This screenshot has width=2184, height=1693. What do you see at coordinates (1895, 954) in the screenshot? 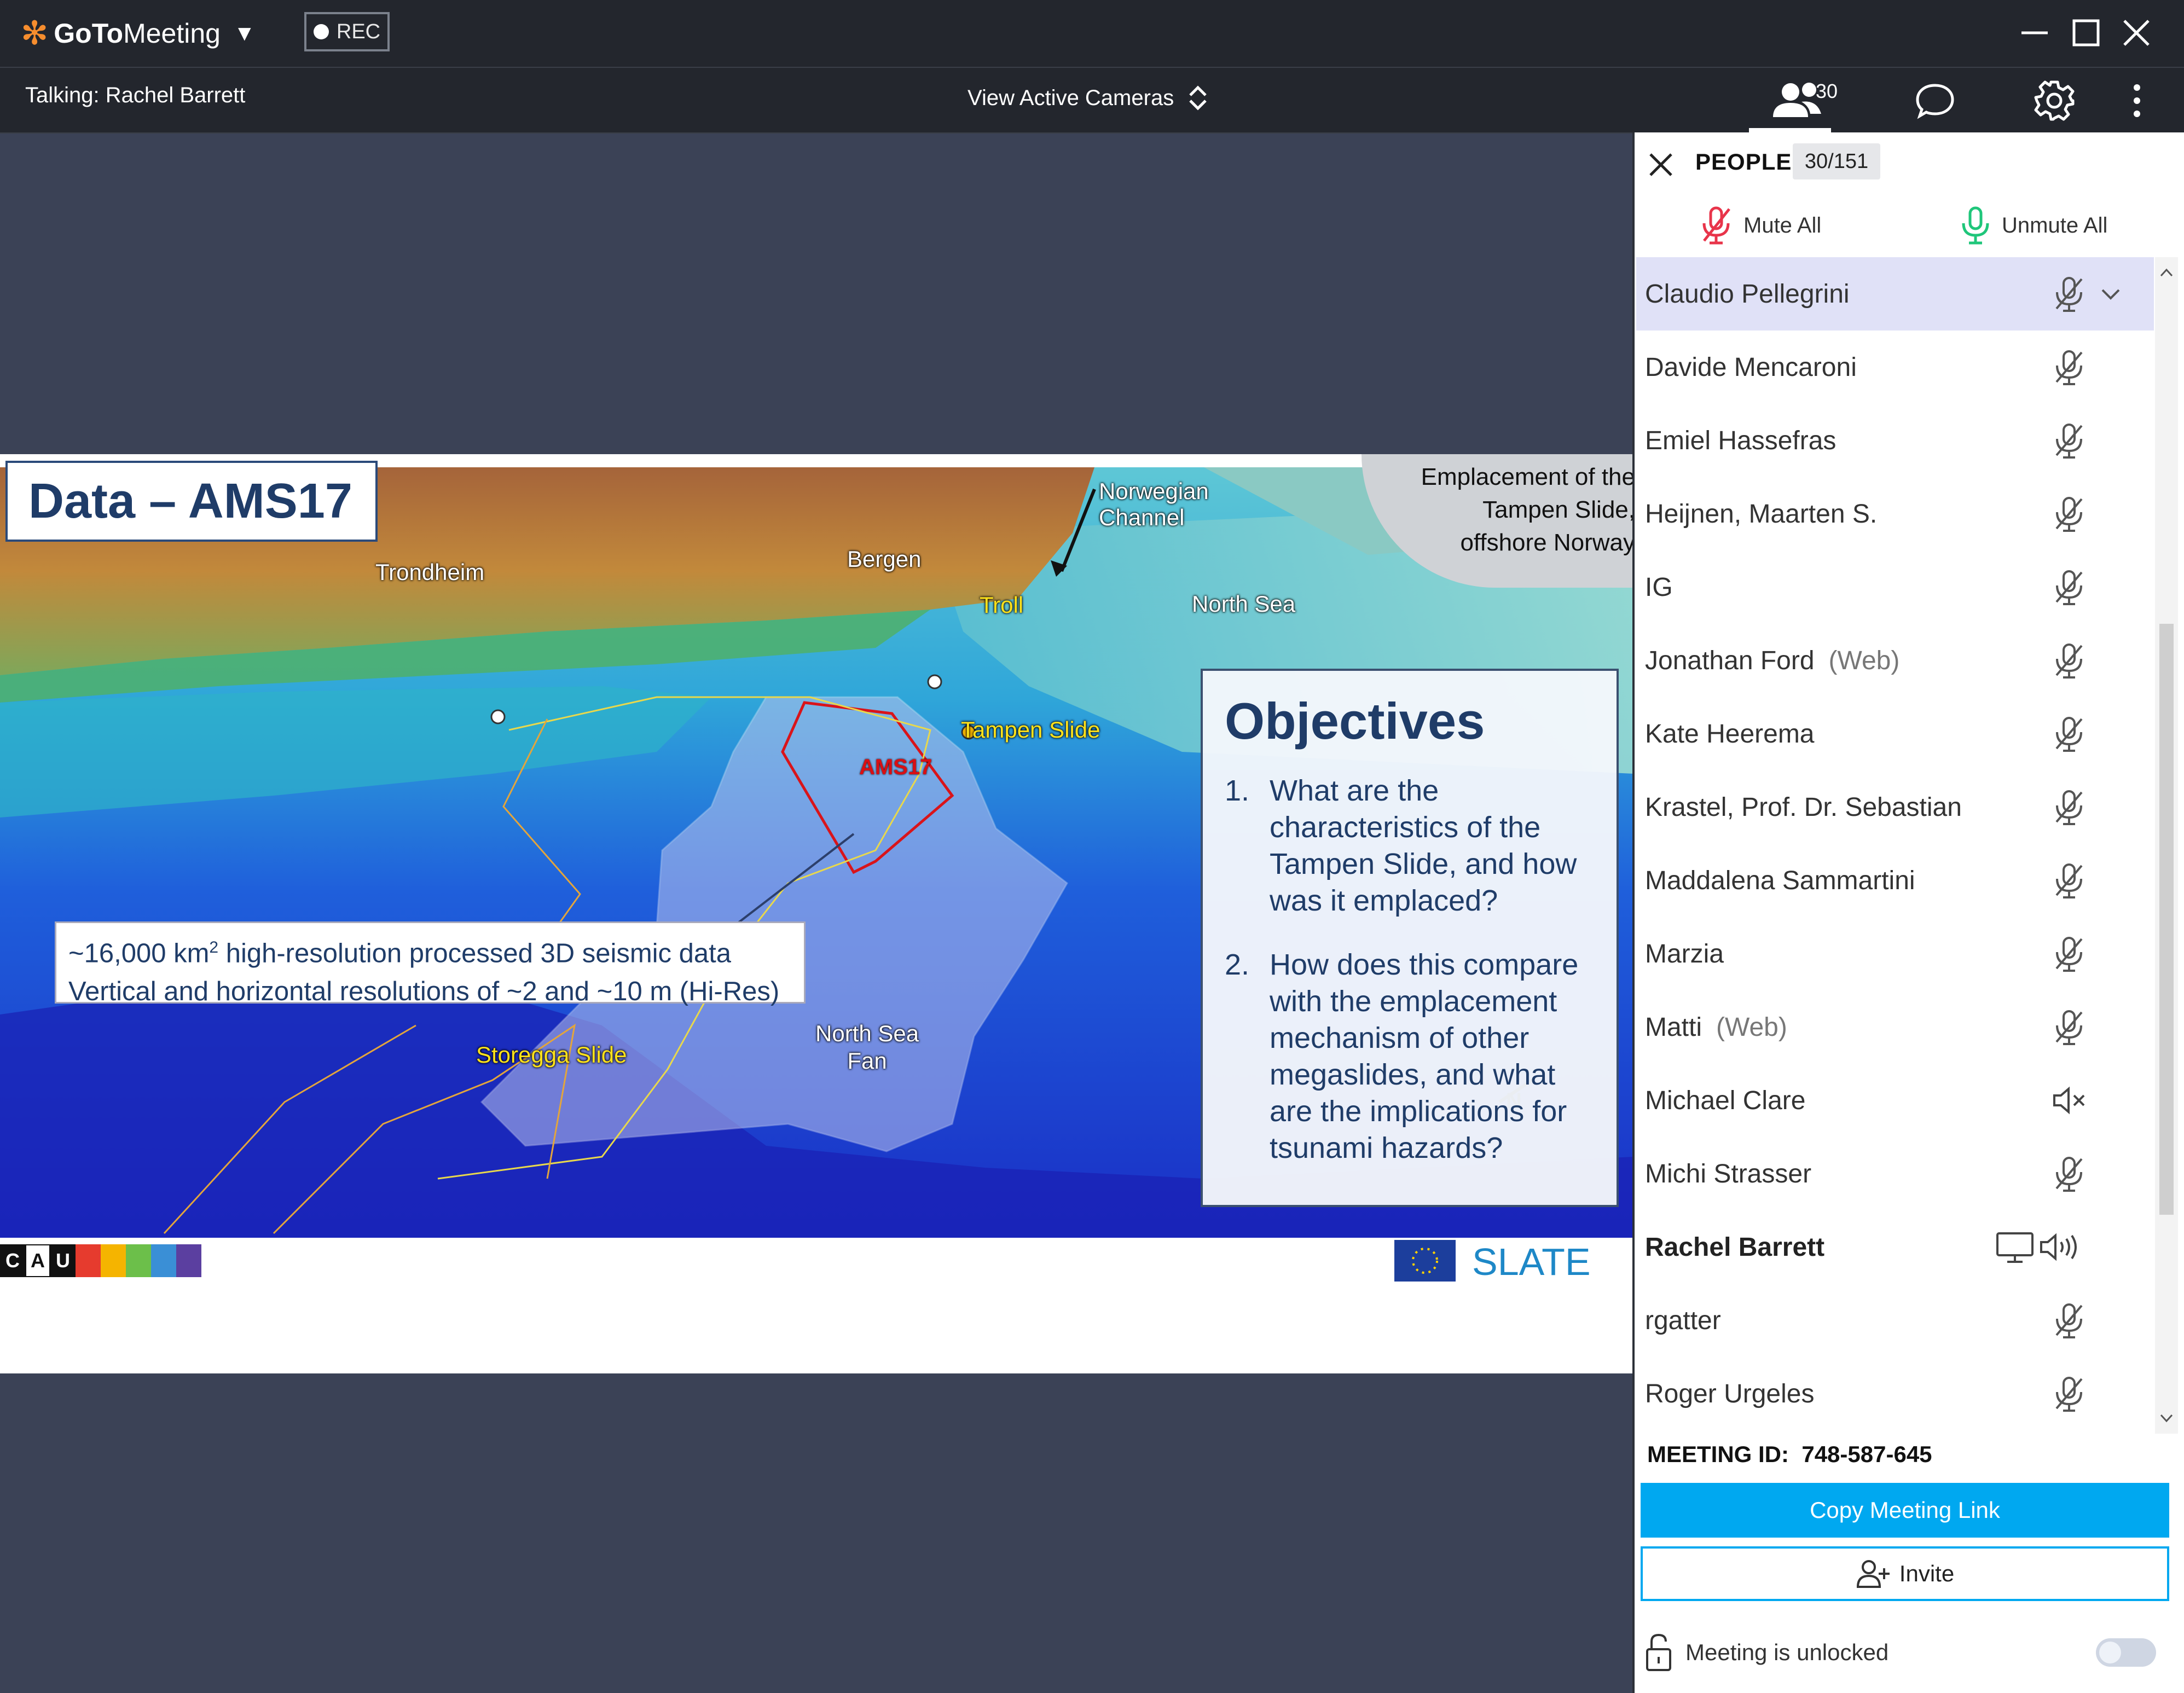
I see `participant-row: Marzia` at bounding box center [1895, 954].